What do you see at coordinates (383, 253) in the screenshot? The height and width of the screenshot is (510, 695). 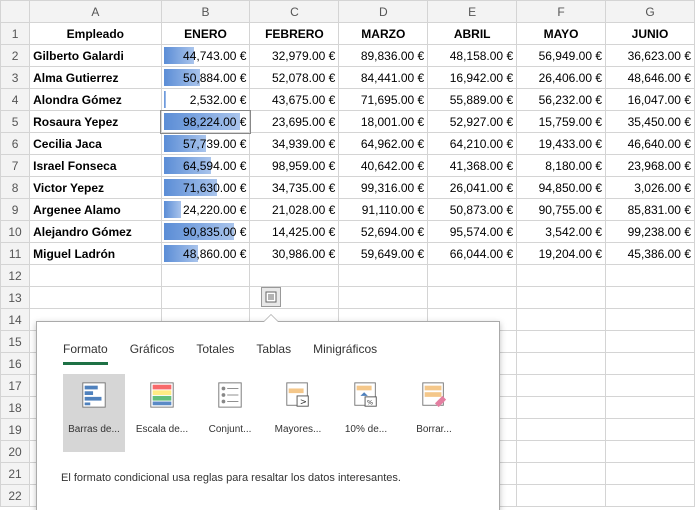 I see `mar-cell: 59,649.00 €` at bounding box center [383, 253].